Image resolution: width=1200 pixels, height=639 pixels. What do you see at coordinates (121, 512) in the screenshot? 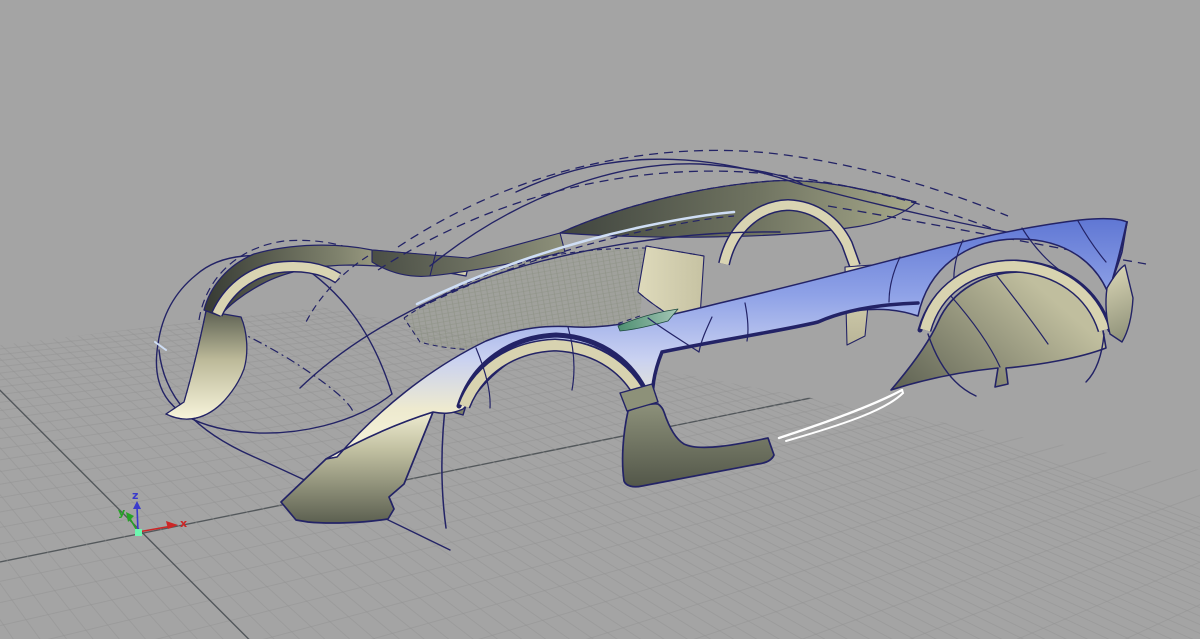
I see `y-axis-label: y` at bounding box center [121, 512].